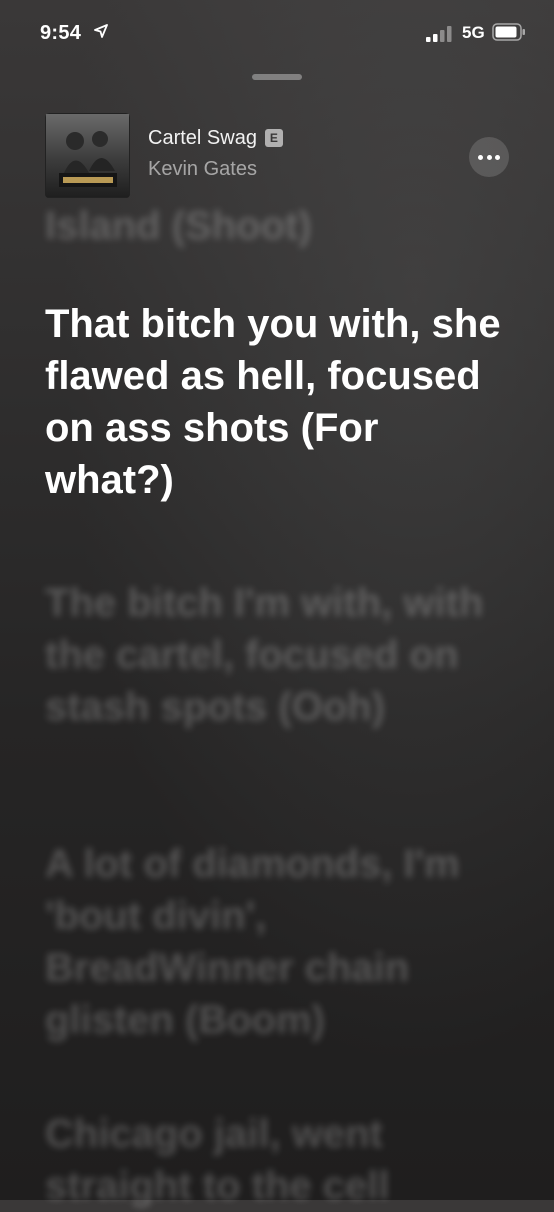  I want to click on lyric-line-previous: Island (Shoot), so click(280, 226).